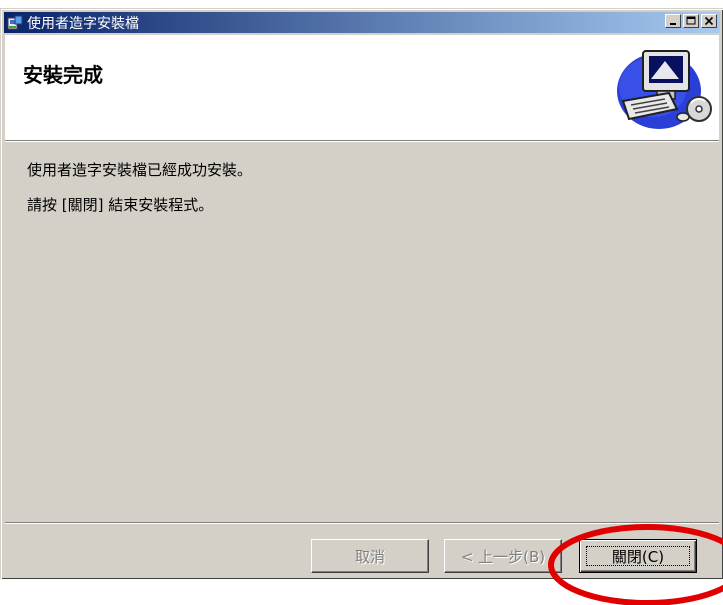  I want to click on cancel-button: 取消, so click(370, 556).